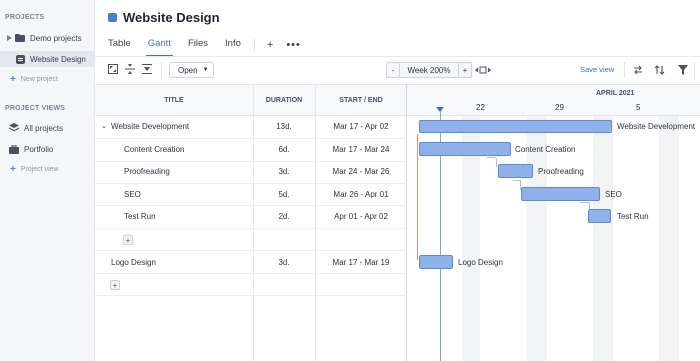 This screenshot has width=700, height=361. What do you see at coordinates (633, 216) in the screenshot?
I see `gantt-bar-label: Test Run` at bounding box center [633, 216].